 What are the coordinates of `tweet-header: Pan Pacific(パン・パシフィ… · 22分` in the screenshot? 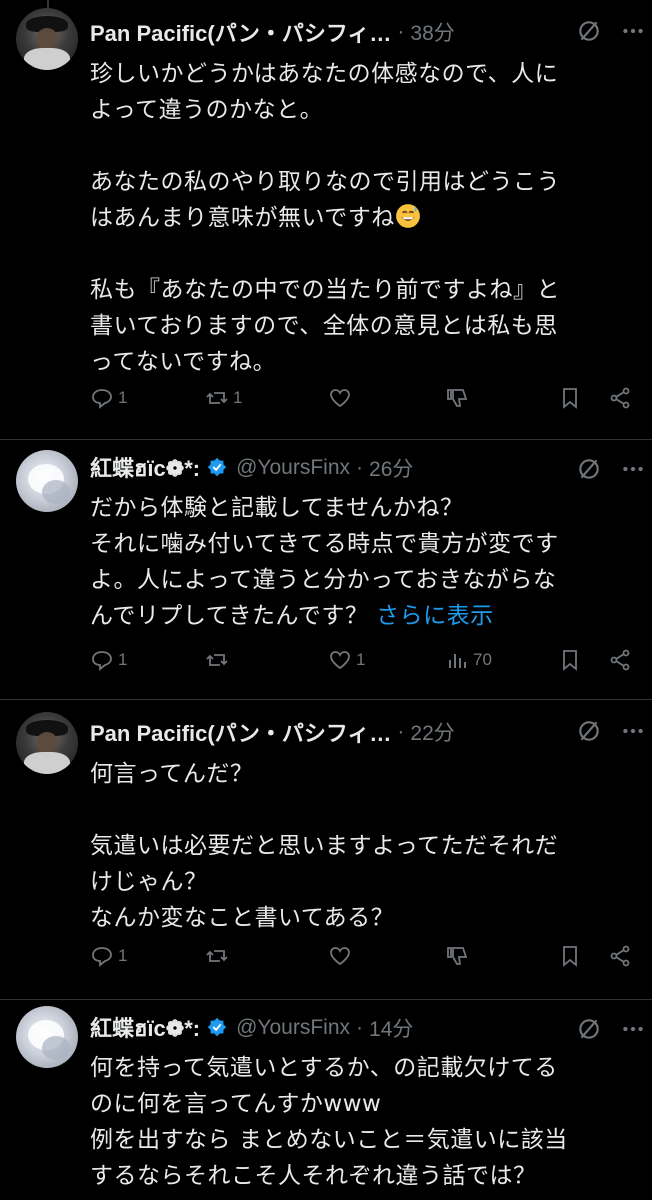 It's located at (363, 732).